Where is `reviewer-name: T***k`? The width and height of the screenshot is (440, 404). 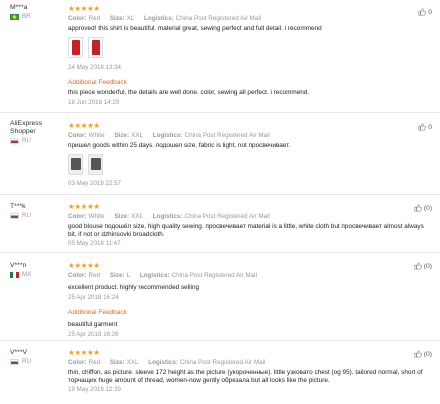 reviewer-name: T***k is located at coordinates (18, 206).